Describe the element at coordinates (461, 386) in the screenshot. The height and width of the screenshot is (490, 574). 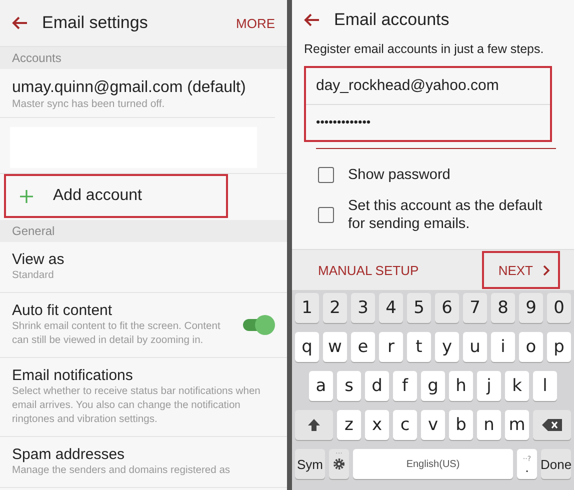
I see `key: h` at that location.